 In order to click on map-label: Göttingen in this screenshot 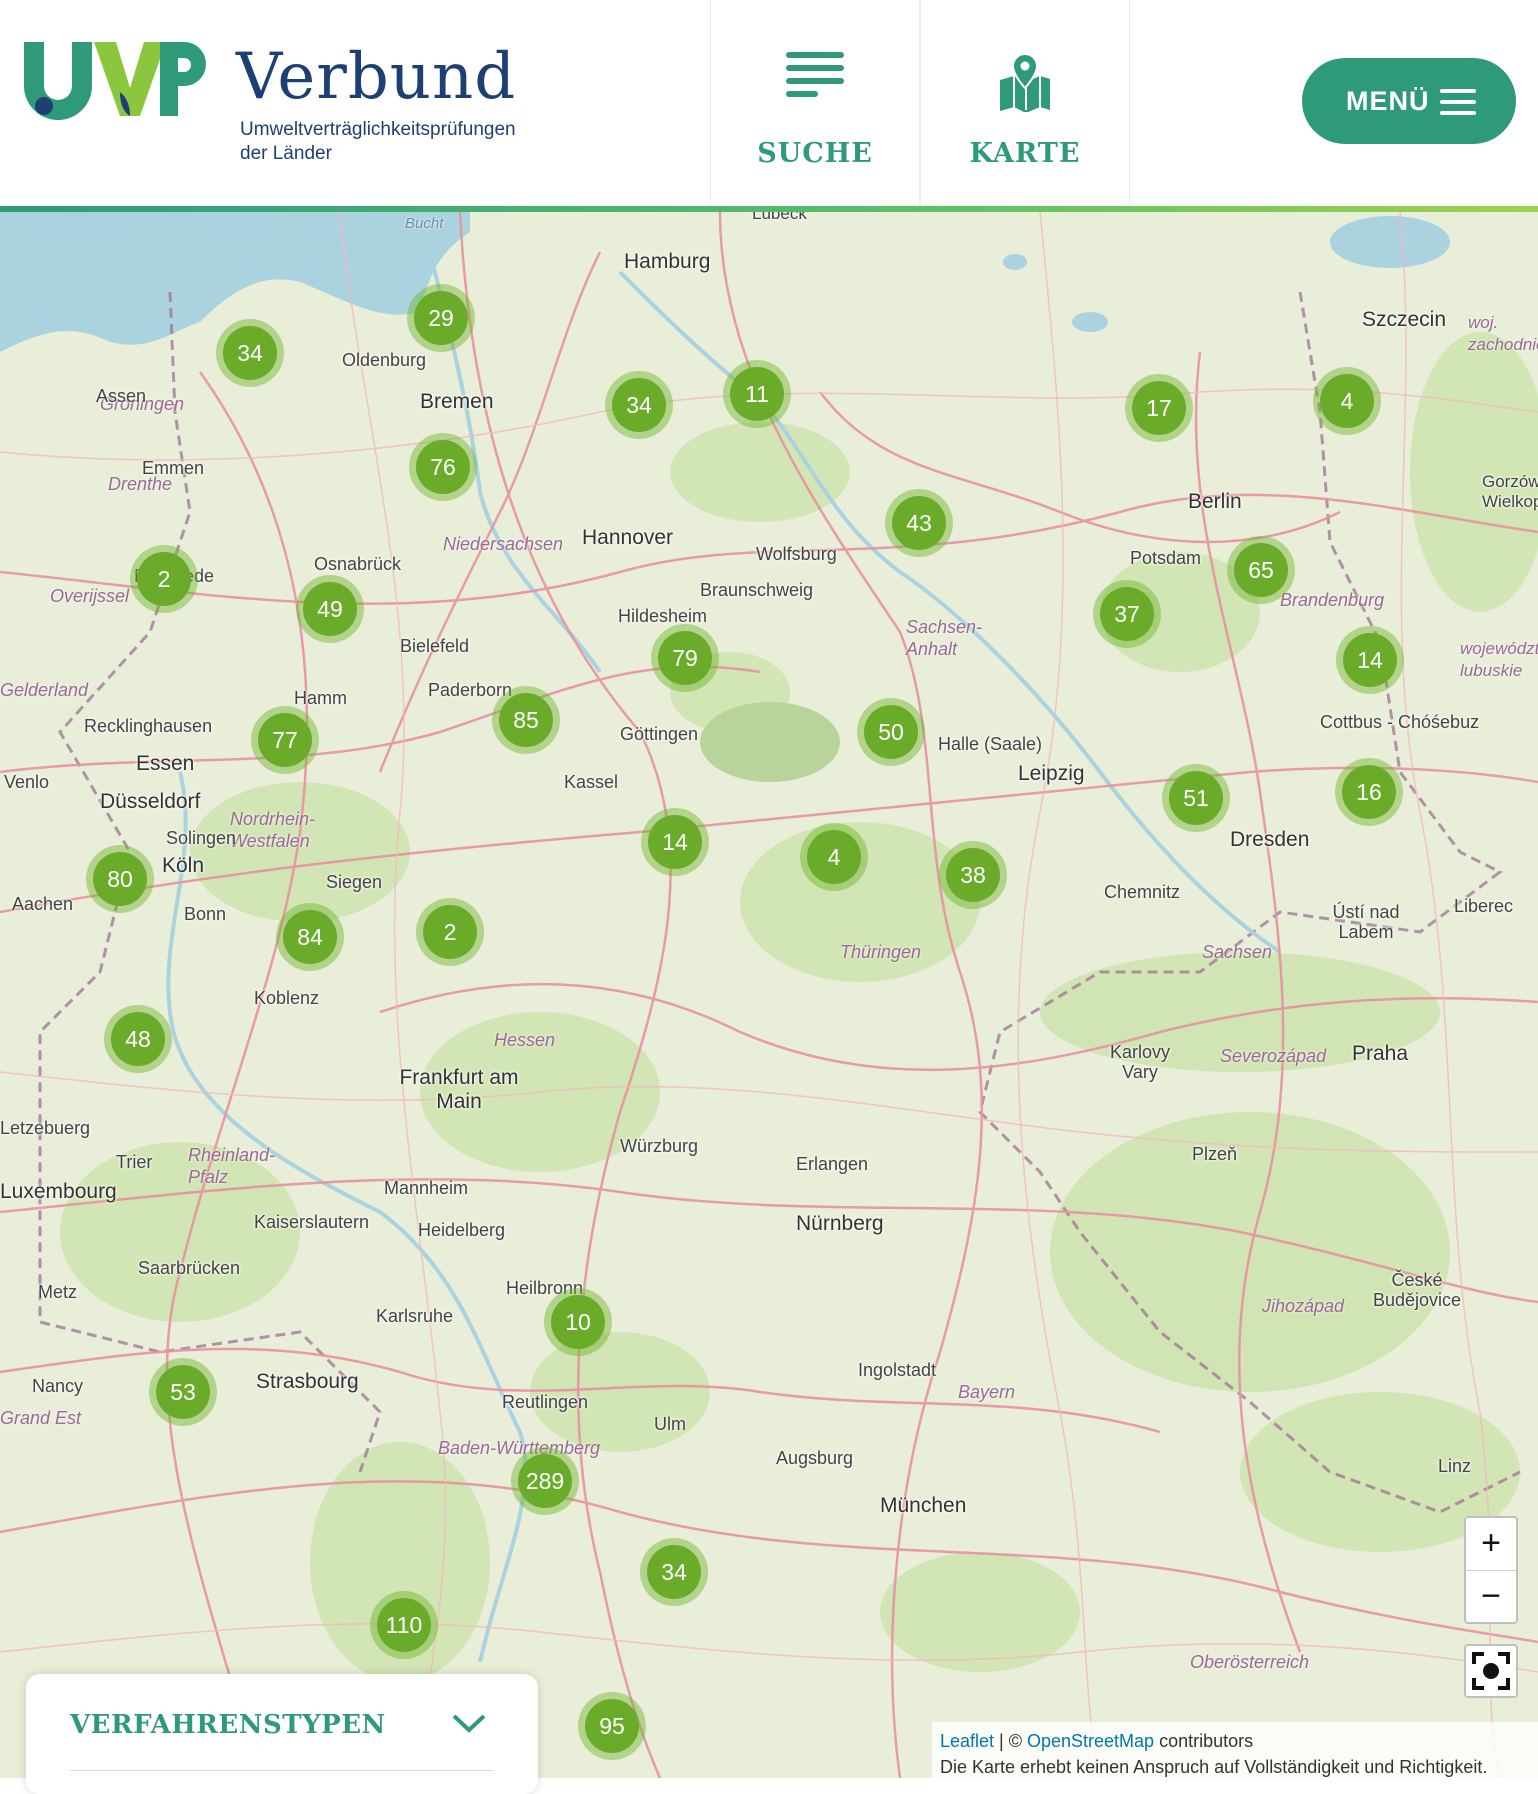, I will do `click(659, 734)`.